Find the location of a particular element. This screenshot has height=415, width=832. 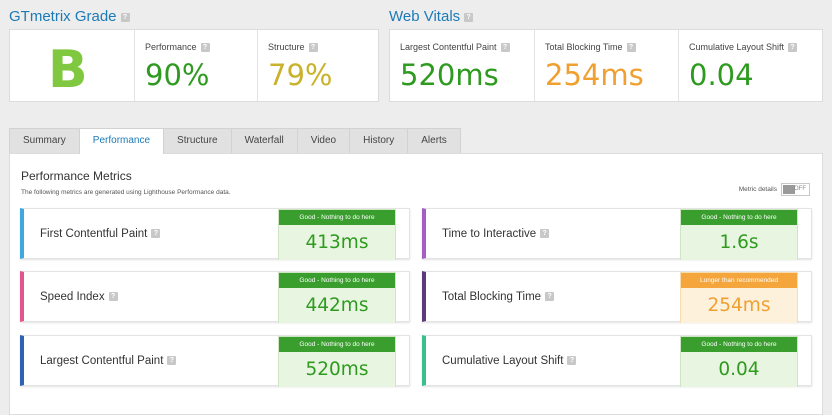

metric-result-box: Good - Nothing to do here 1.6s is located at coordinates (739, 234).